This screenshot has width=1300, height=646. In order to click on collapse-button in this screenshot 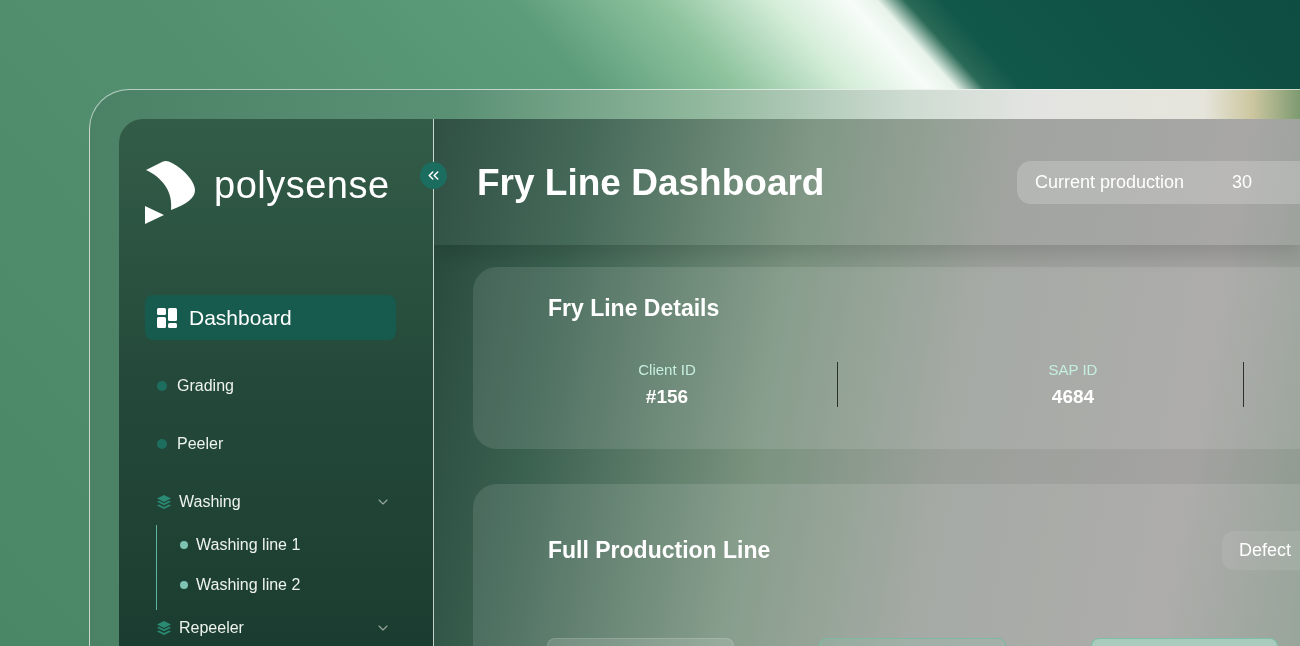, I will do `click(433, 175)`.